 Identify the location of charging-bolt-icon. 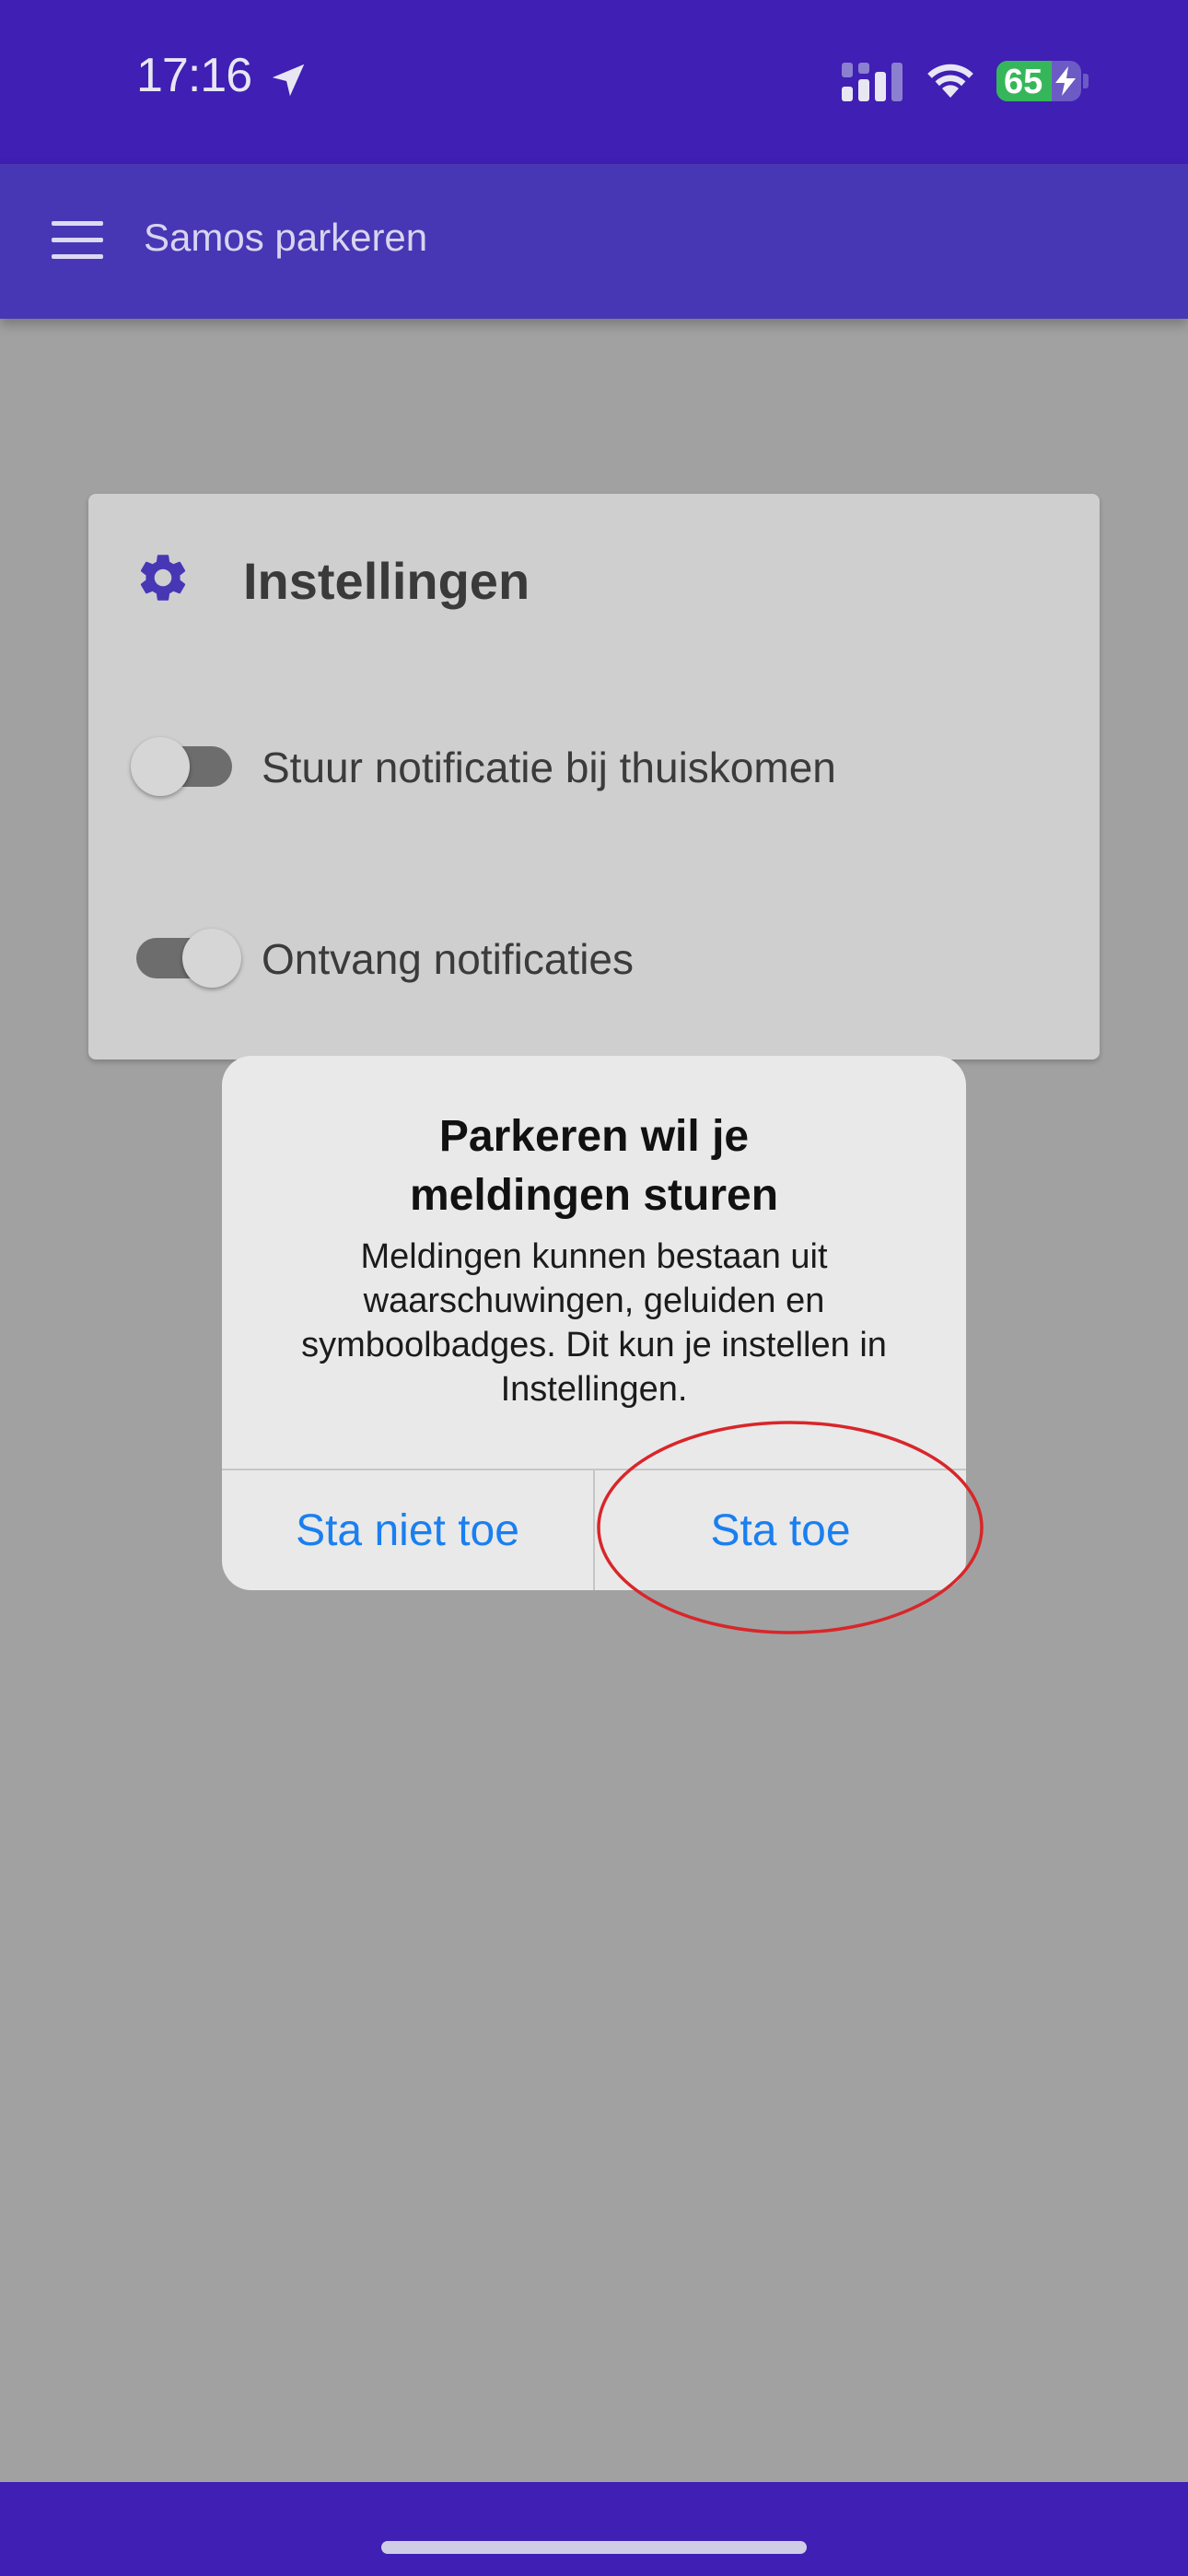
(1065, 81).